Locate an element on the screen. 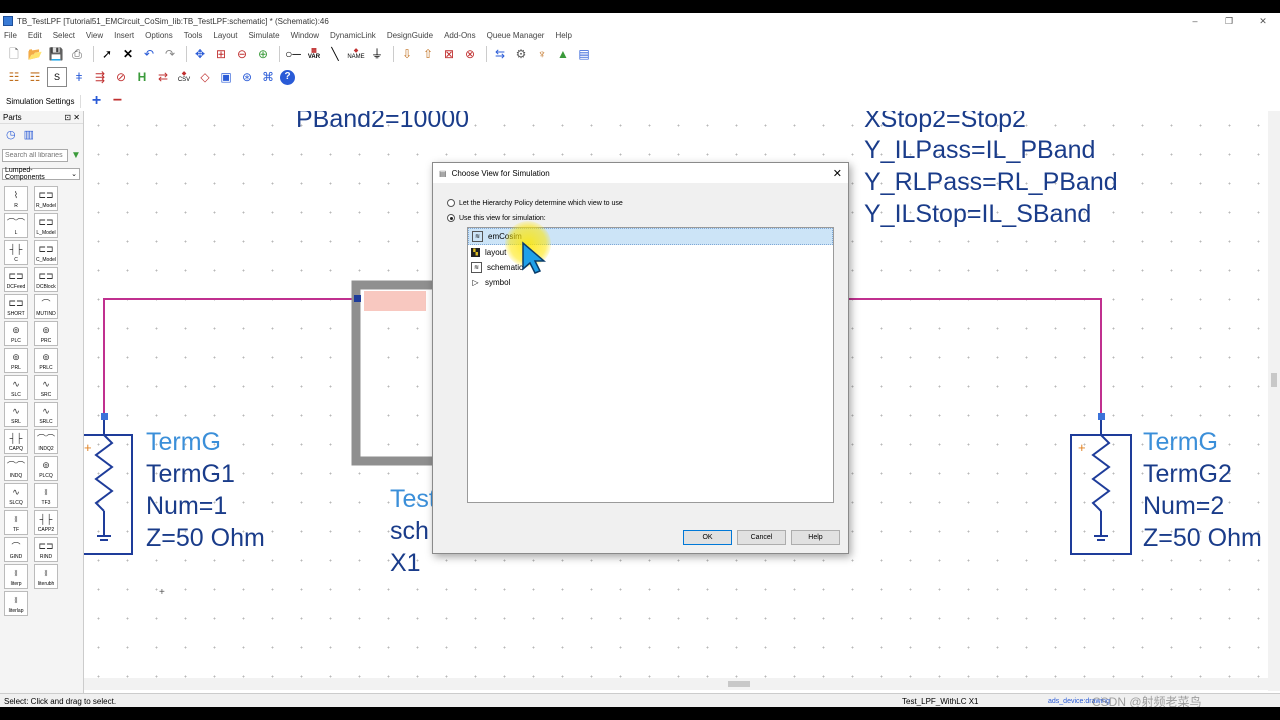 The width and height of the screenshot is (1280, 720). menu-dynamiclink: DynamicLink is located at coordinates (353, 35).